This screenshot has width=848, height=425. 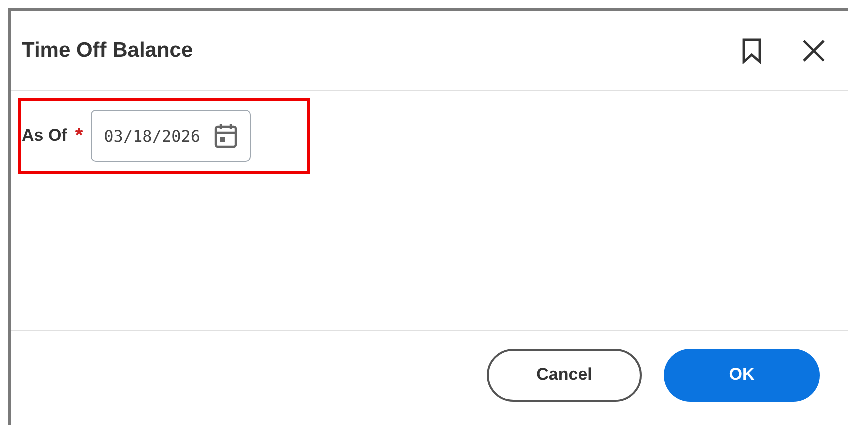 What do you see at coordinates (752, 51) in the screenshot?
I see `bookmark-icon` at bounding box center [752, 51].